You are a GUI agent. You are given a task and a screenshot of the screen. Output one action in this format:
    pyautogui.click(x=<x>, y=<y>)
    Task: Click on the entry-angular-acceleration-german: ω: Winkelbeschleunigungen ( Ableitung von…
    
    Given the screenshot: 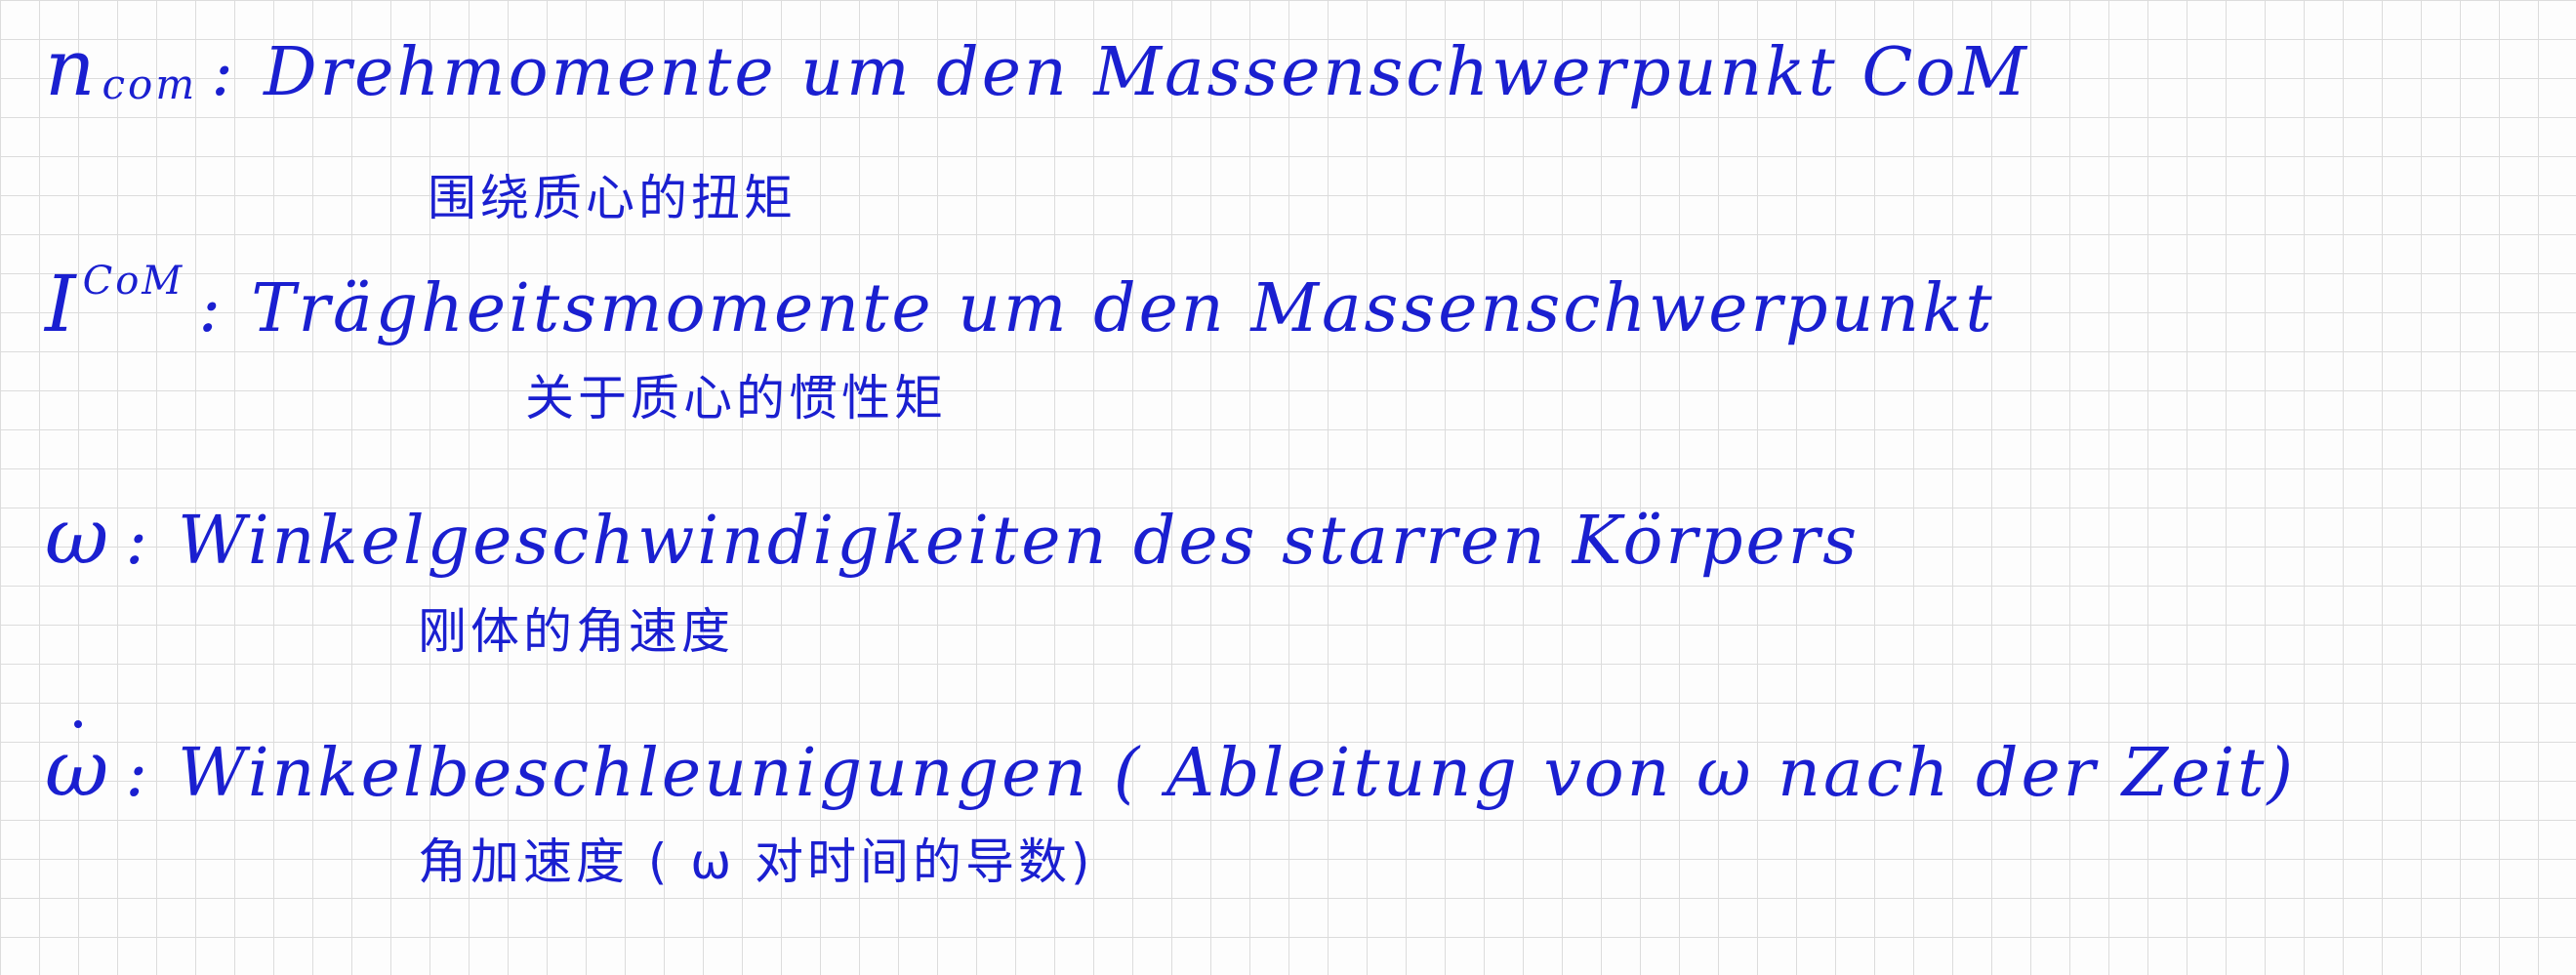 What is the action you would take?
    pyautogui.click(x=1170, y=767)
    